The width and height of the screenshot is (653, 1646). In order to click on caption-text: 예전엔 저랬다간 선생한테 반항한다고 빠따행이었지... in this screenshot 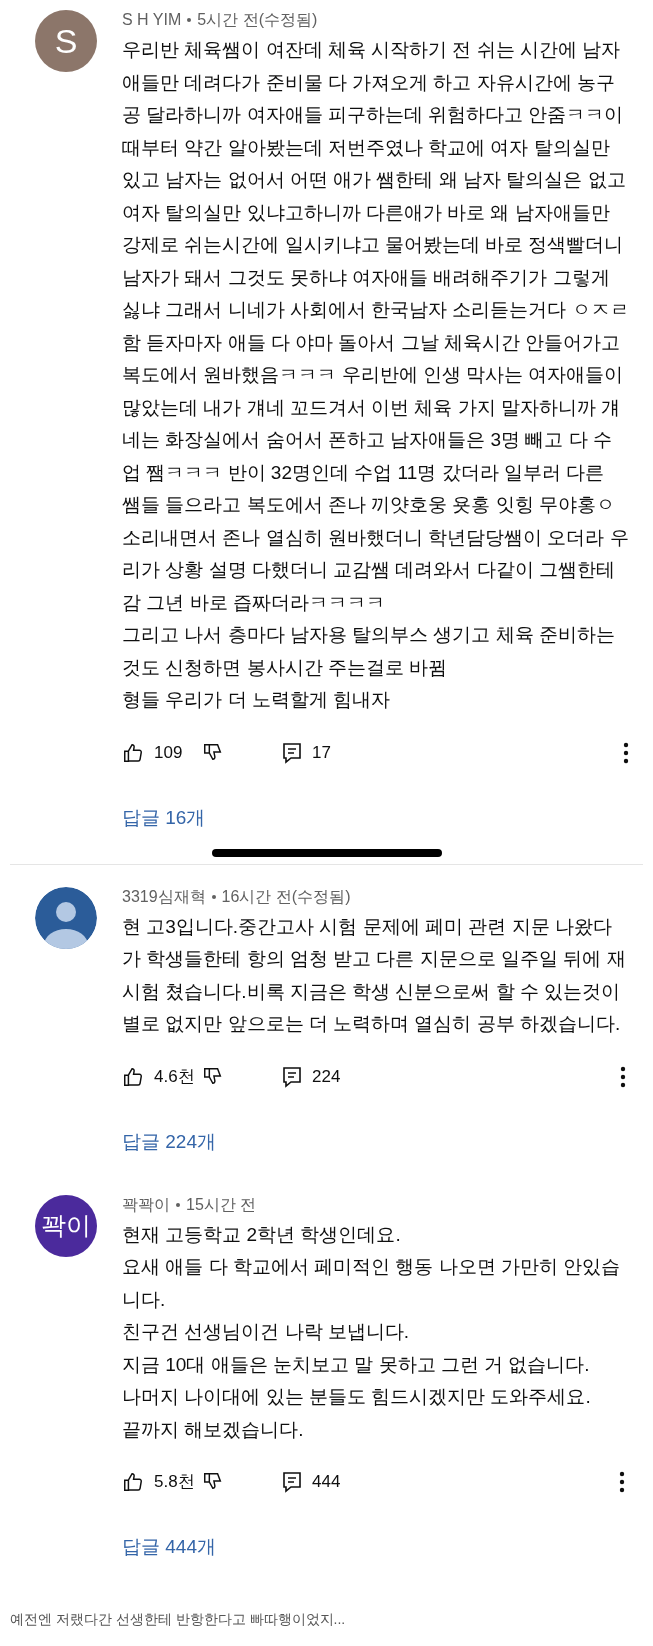, I will do `click(178, 1619)`.